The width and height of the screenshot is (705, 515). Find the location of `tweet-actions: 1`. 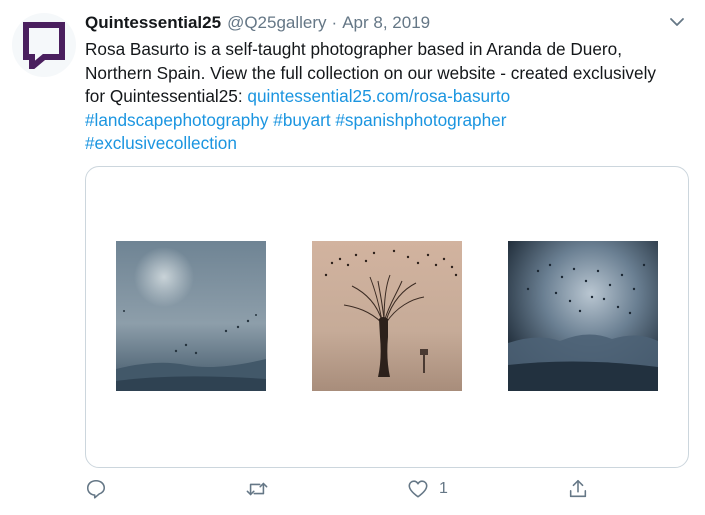

tweet-actions: 1 is located at coordinates (385, 492).